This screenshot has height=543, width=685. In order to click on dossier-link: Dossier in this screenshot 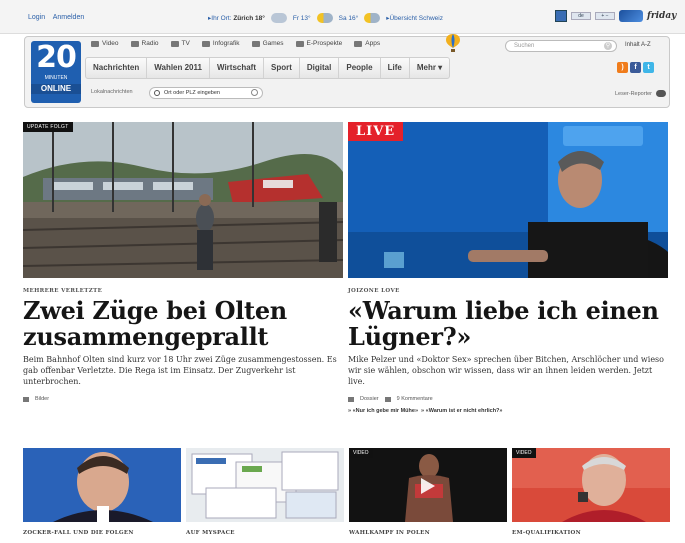, I will do `click(369, 399)`.